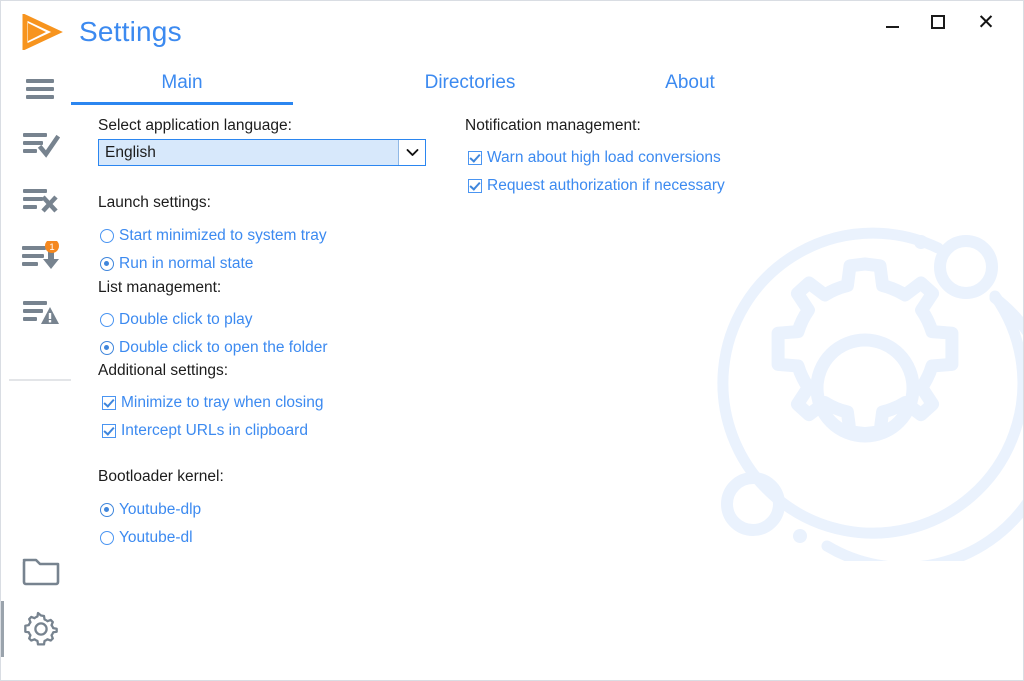 This screenshot has height=681, width=1024. I want to click on launch-settings-label: Launch settings:, so click(154, 202).